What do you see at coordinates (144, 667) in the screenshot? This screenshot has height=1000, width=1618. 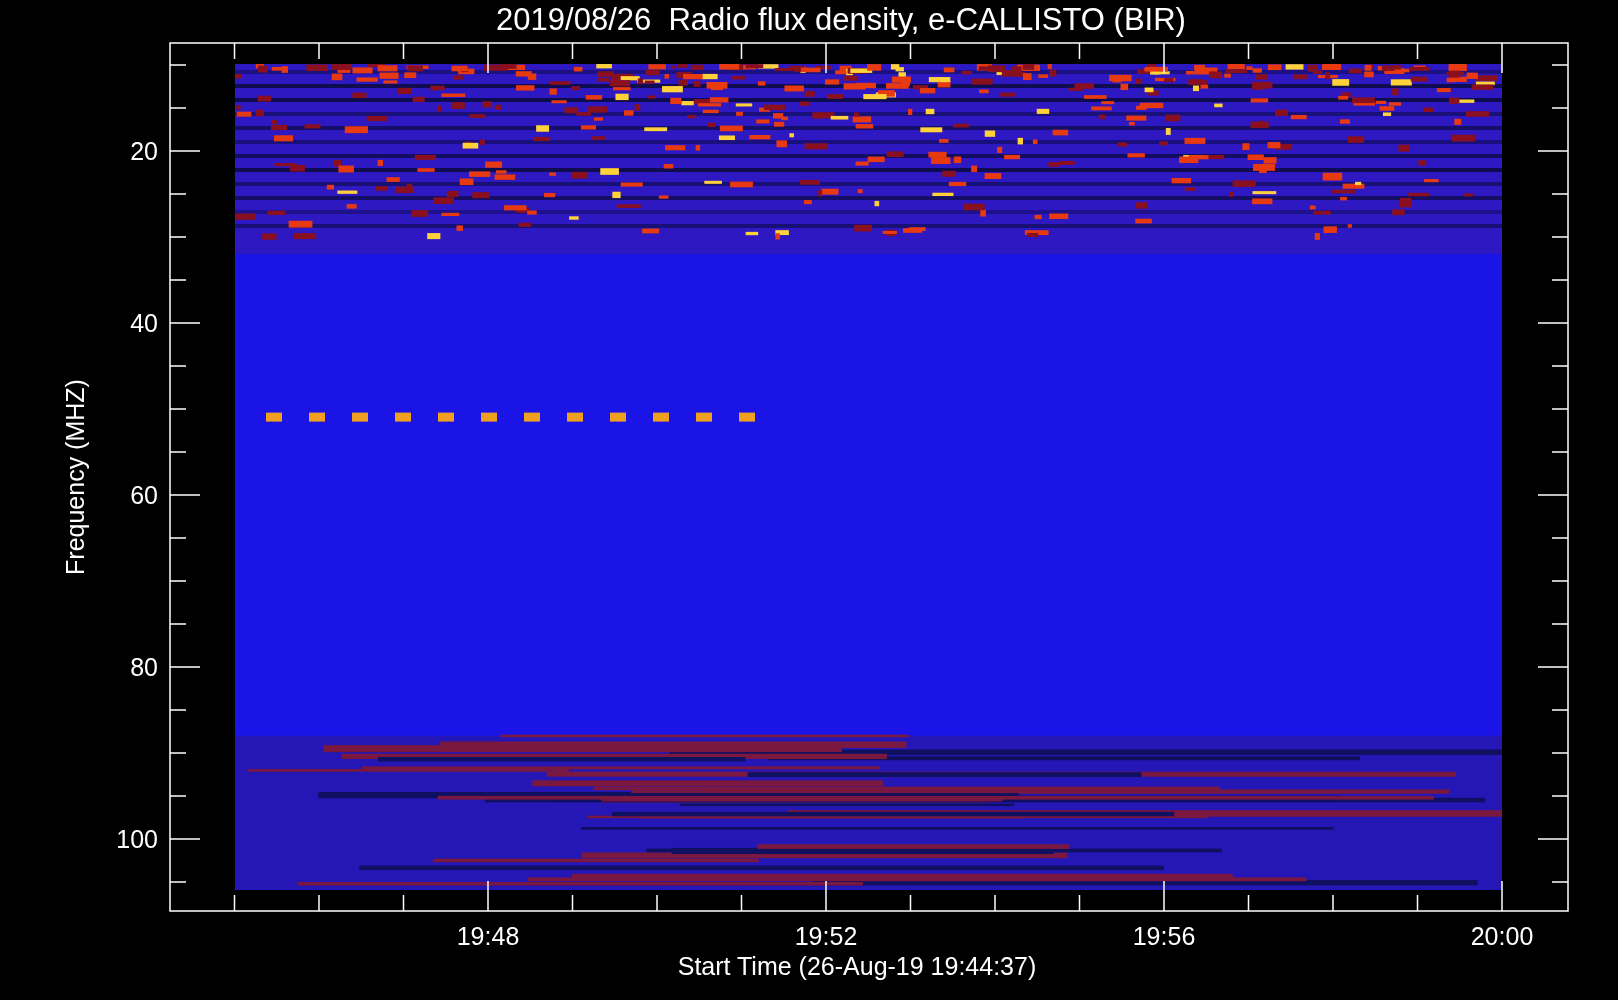 I see `axis-tick-label: 80` at bounding box center [144, 667].